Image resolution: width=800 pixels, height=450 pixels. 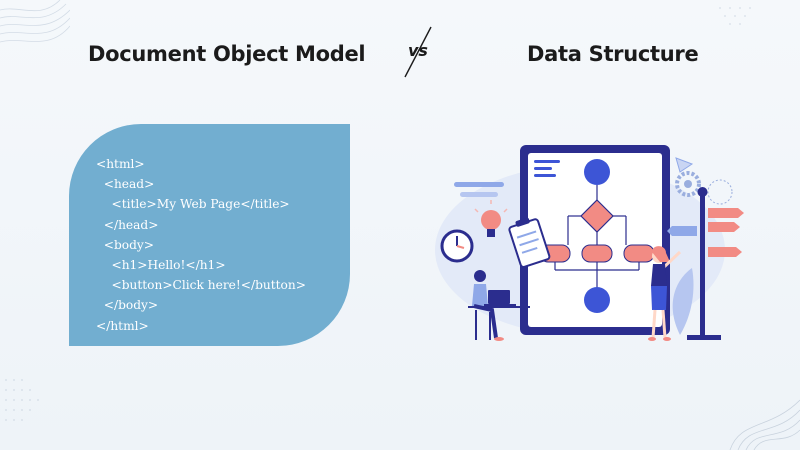 I want to click on code-line: <html>, so click(x=120, y=164).